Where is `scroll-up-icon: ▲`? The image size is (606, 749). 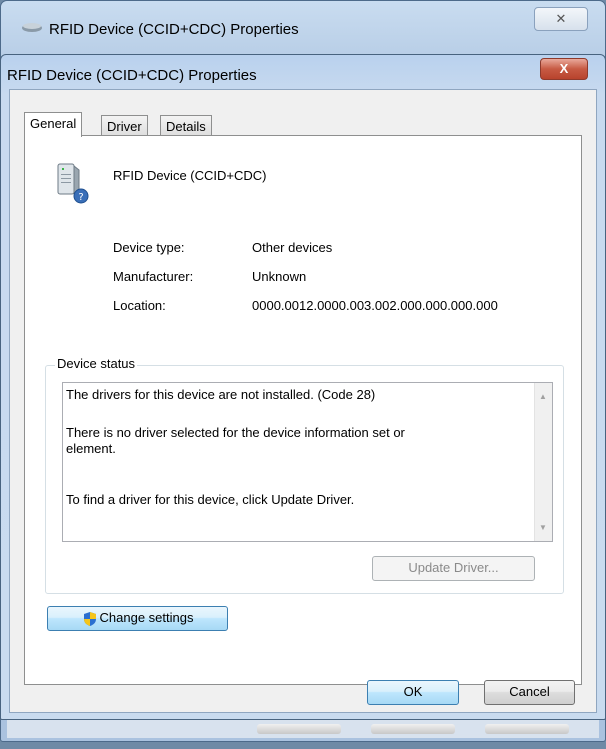 scroll-up-icon: ▲ is located at coordinates (543, 396).